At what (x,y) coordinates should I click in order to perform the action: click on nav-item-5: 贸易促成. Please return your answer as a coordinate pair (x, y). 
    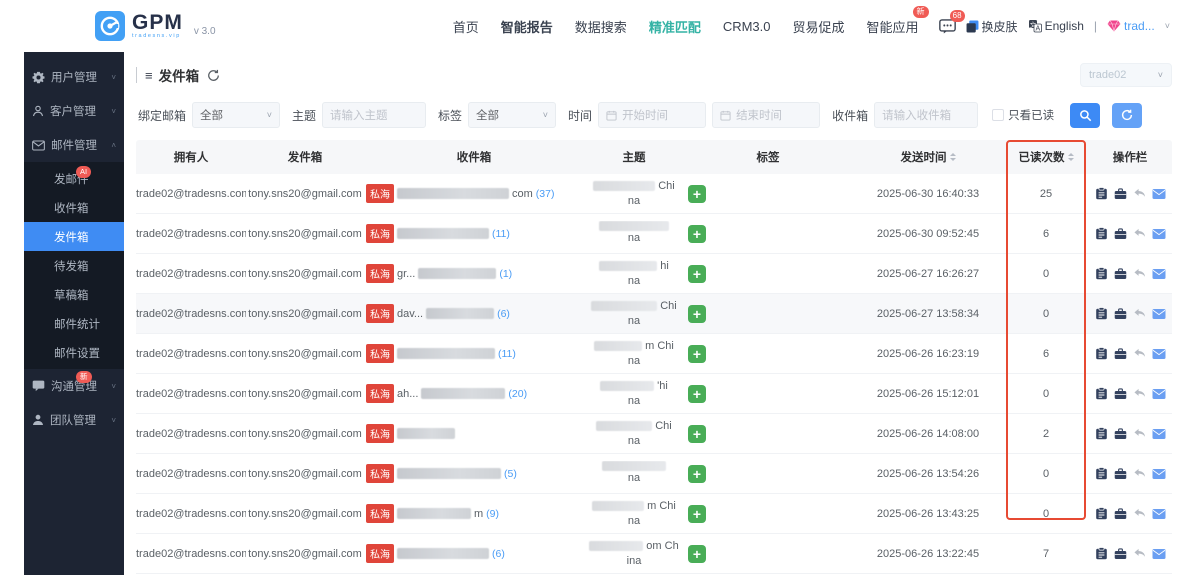
    Looking at the image, I should click on (819, 26).